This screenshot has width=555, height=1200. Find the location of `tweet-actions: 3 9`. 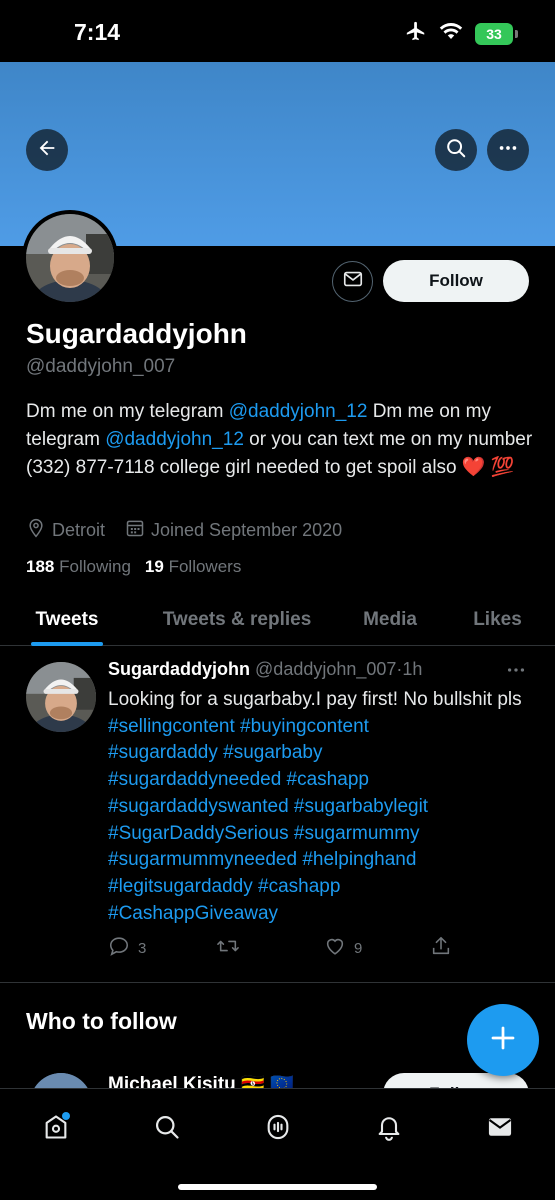

tweet-actions: 3 9 is located at coordinates (283, 947).